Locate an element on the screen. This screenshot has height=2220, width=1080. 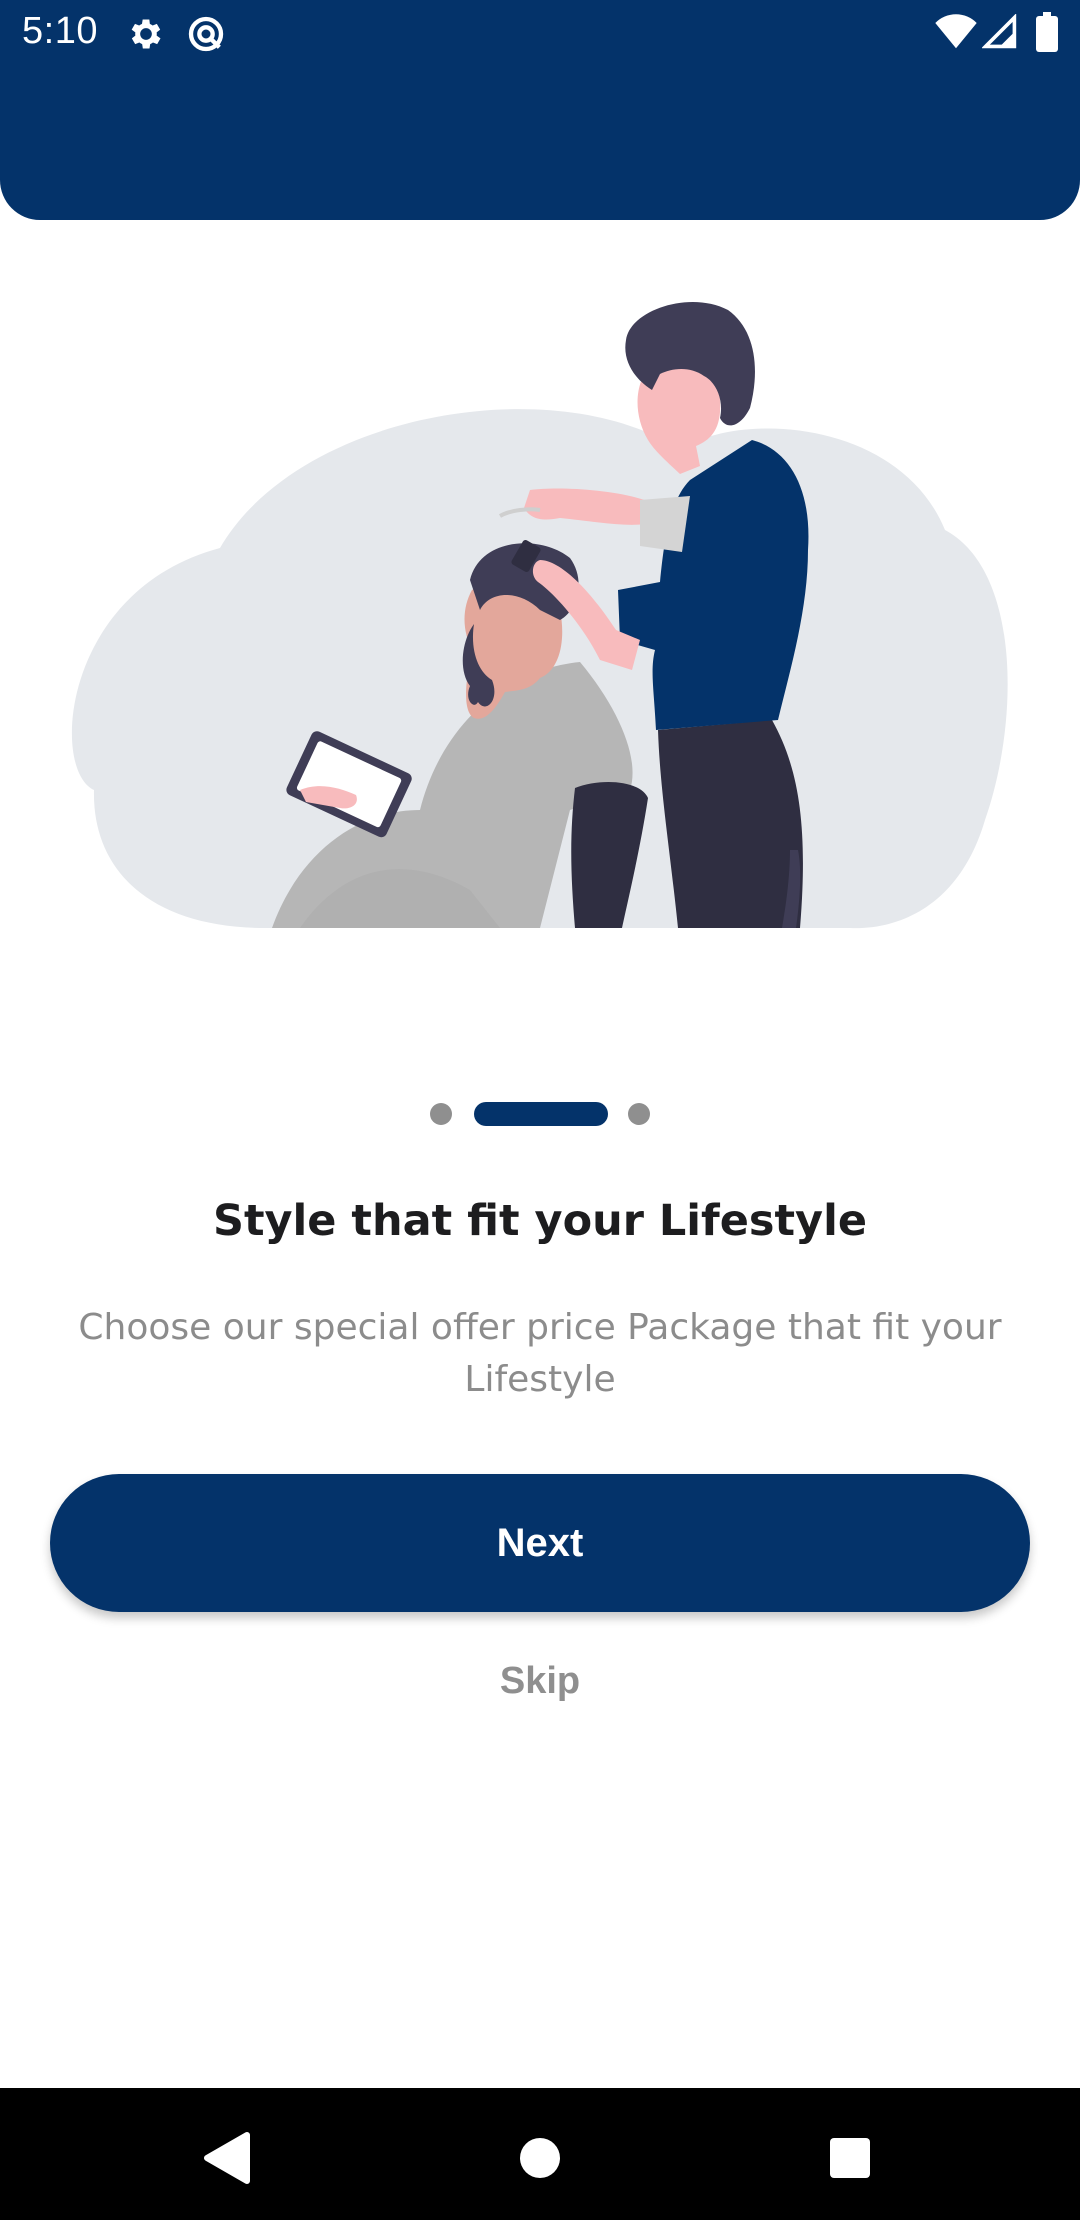
recents-icon is located at coordinates (850, 2158).